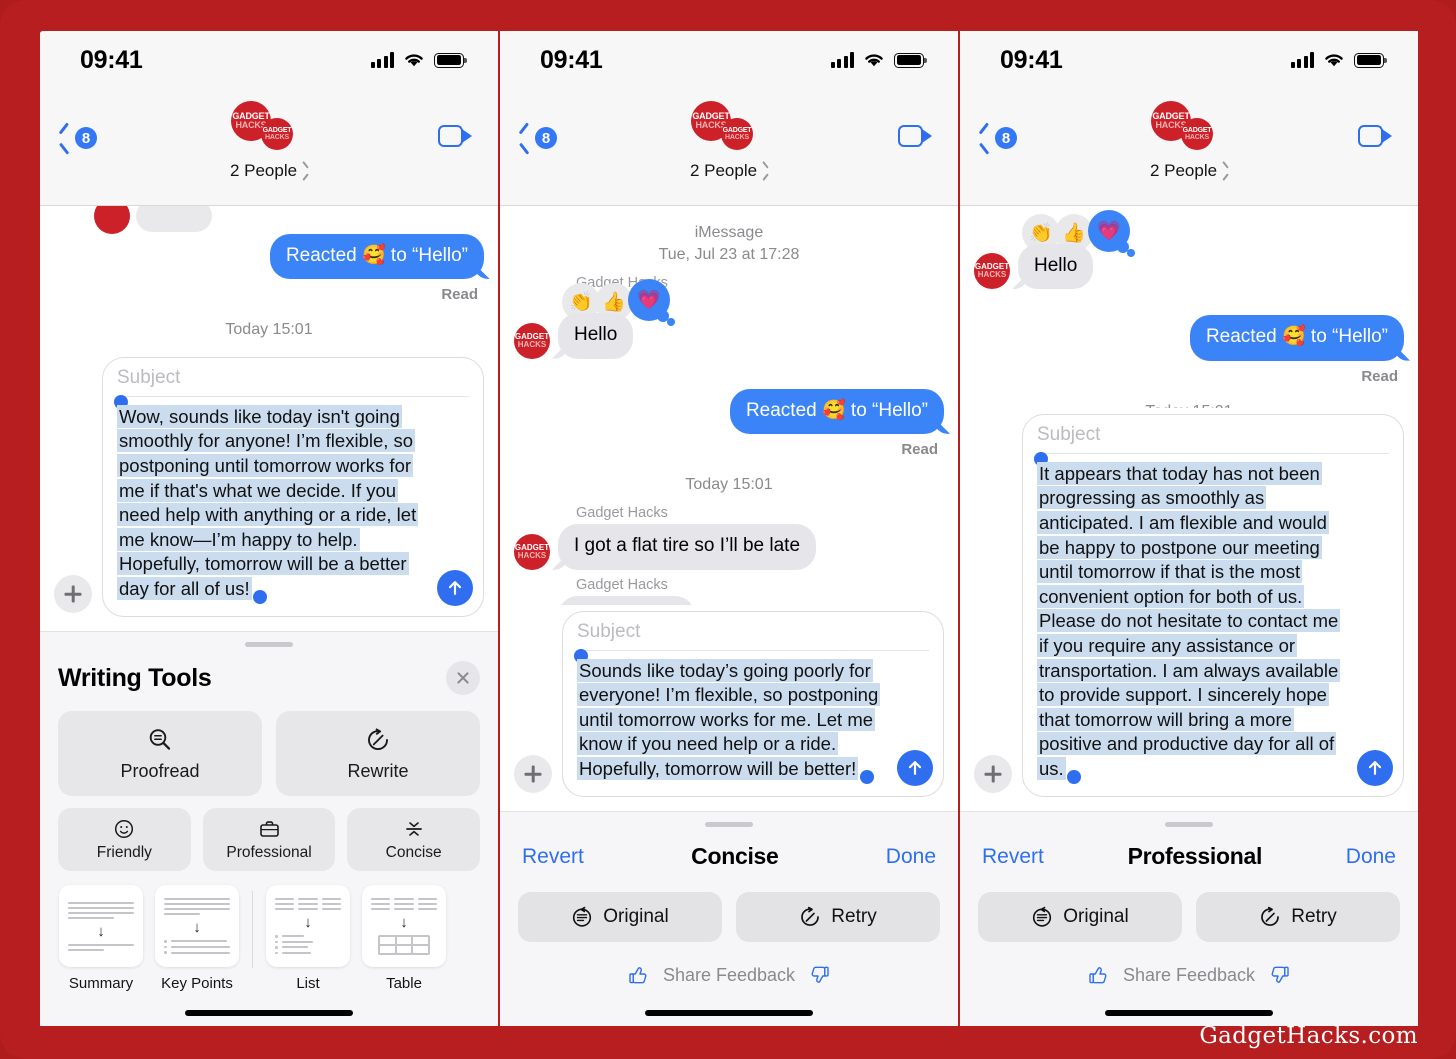 This screenshot has height=1059, width=1456. What do you see at coordinates (1195, 856) in the screenshot?
I see `result-title: Professional` at bounding box center [1195, 856].